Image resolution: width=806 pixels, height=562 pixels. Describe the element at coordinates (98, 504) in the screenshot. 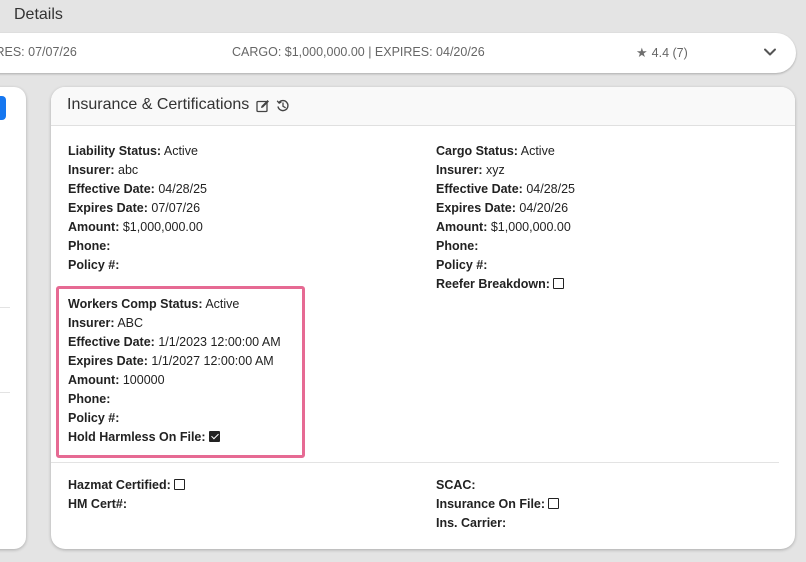

I see `field-label: HM Cert#:` at that location.